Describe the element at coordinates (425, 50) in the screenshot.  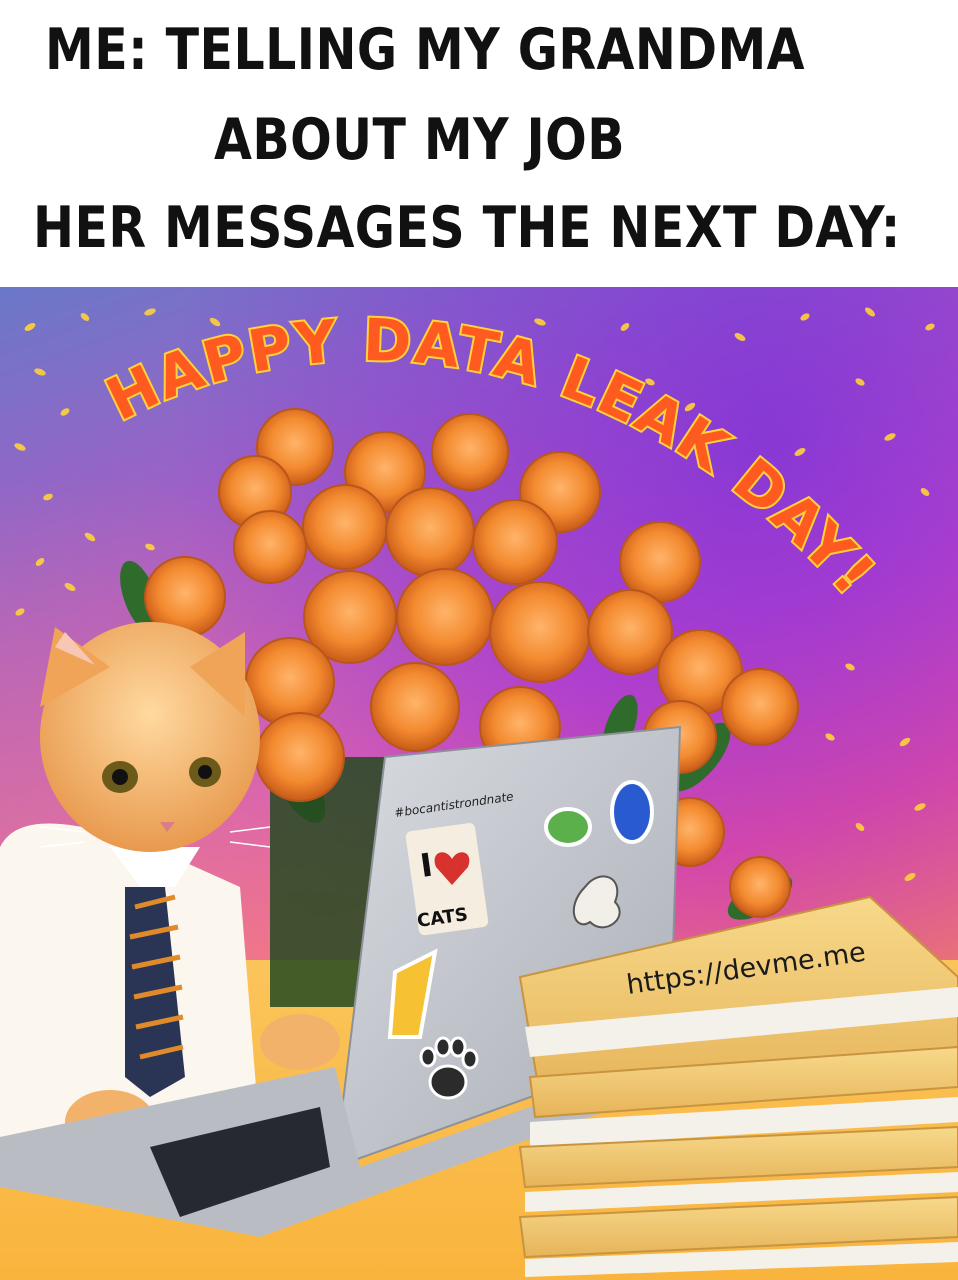
I see `caption-line-1: ME: TELLING MY GRANDMA` at that location.